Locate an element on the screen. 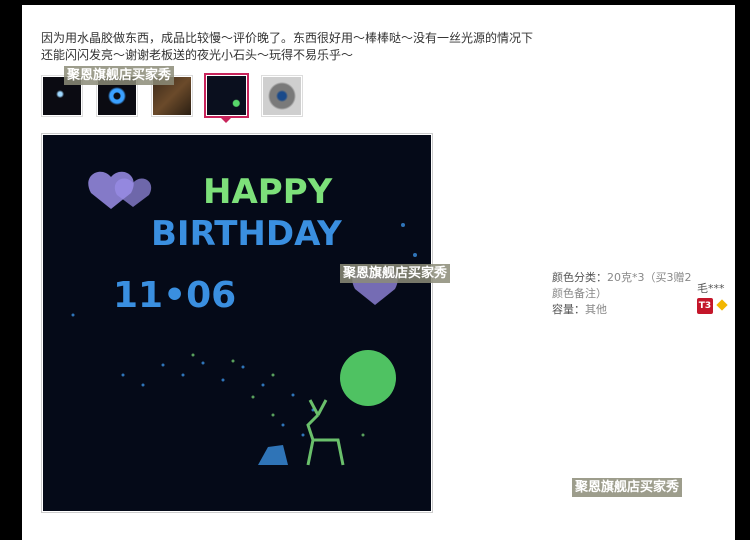 The height and width of the screenshot is (540, 750). thumbnail-4-selected is located at coordinates (226, 98).